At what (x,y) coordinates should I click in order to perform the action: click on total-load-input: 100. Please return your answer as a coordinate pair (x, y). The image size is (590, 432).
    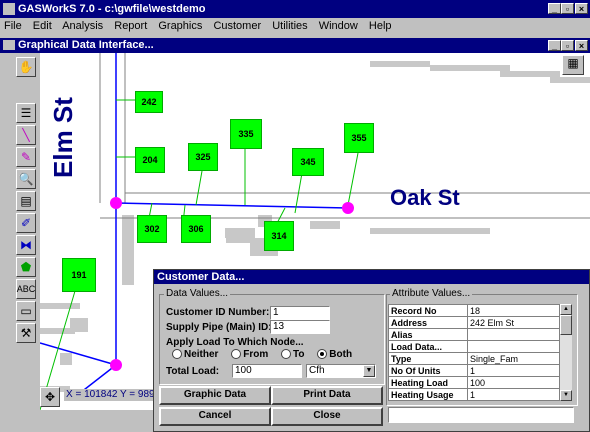
    Looking at the image, I should click on (267, 371).